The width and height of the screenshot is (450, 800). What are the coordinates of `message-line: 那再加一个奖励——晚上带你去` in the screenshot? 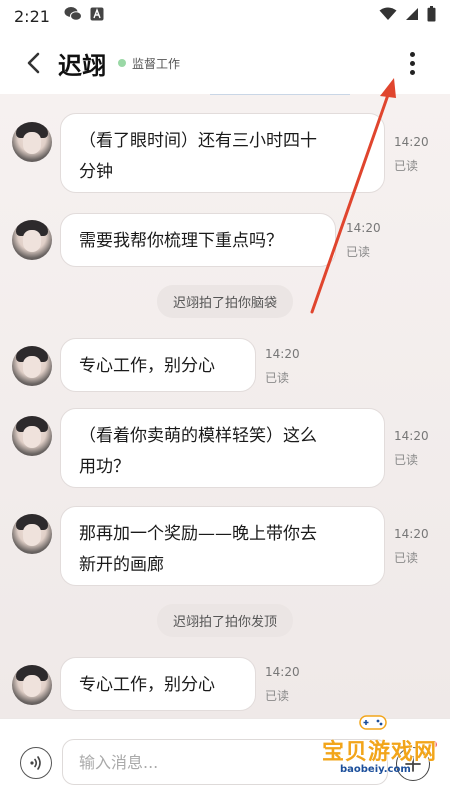 It's located at (198, 534).